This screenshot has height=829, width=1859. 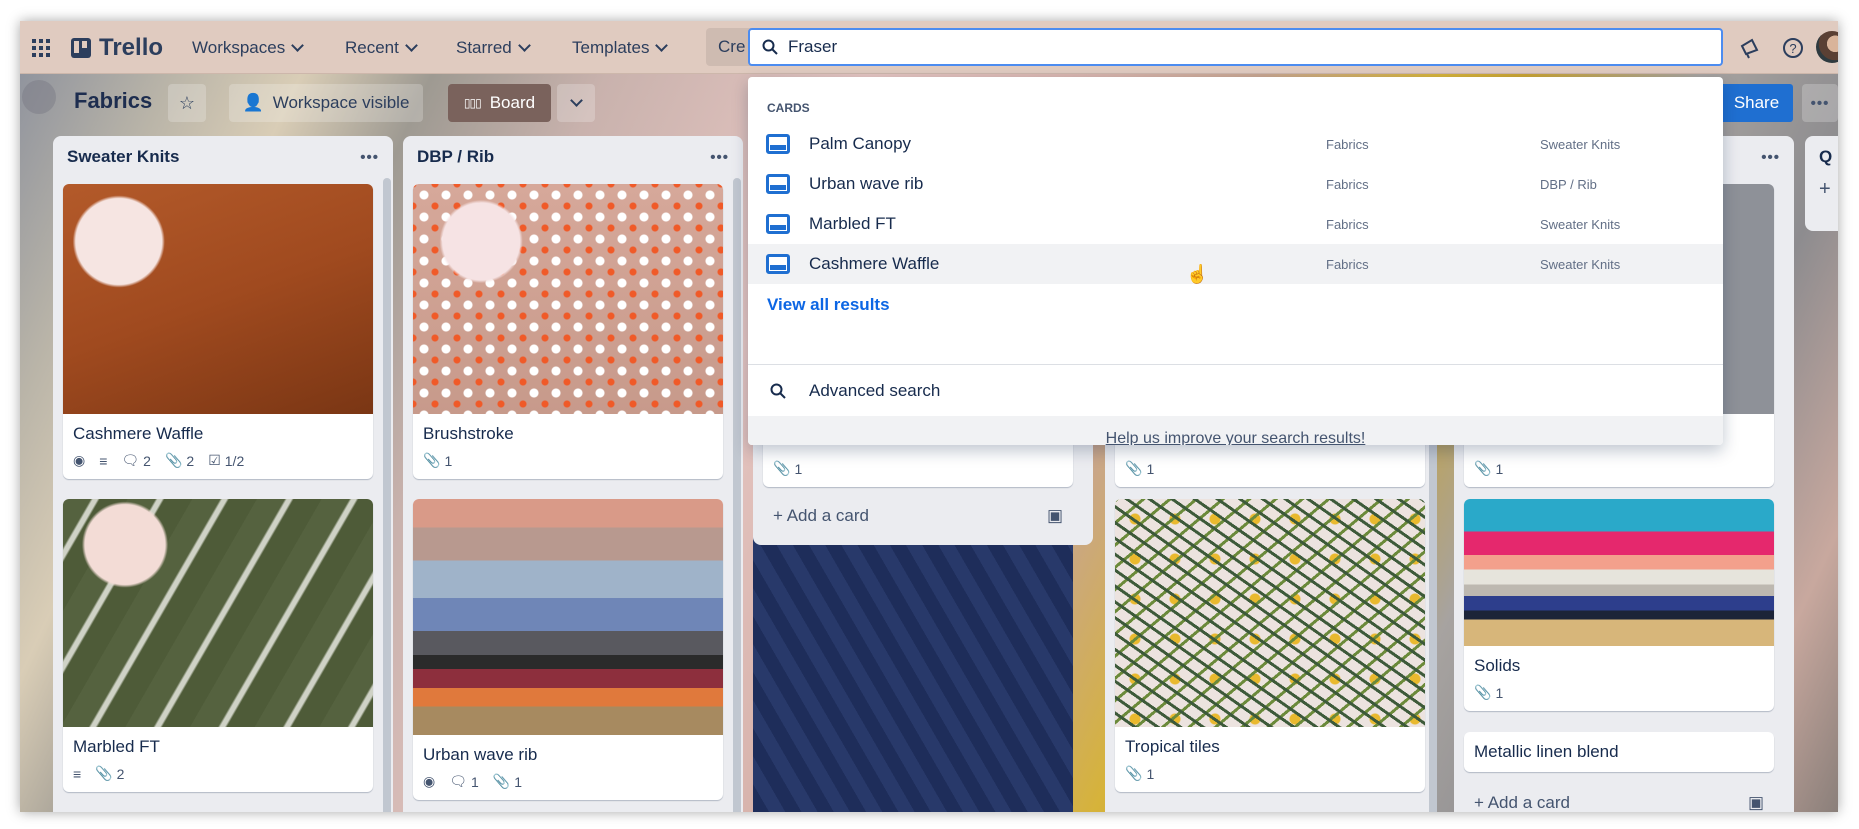 I want to click on board-title: Fabrics, so click(x=113, y=101).